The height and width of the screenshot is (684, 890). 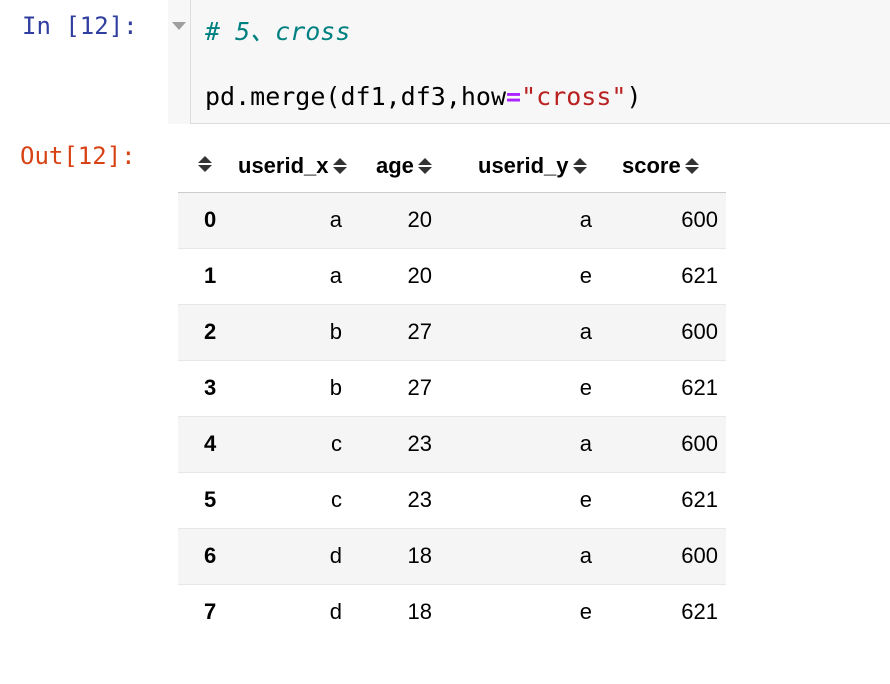 I want to click on code-line-1: # 5、cross, so click(x=277, y=30).